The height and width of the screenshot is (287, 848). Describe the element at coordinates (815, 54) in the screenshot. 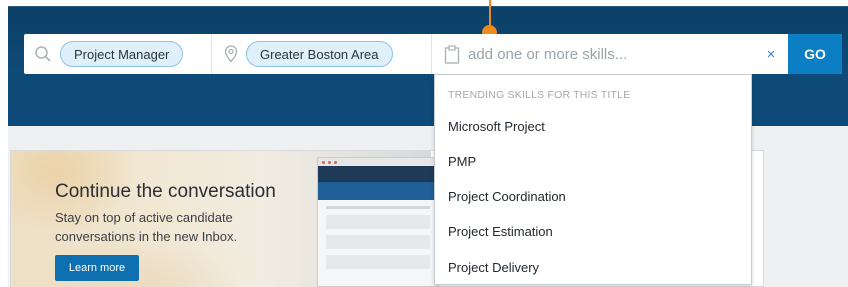

I see `go-button: GO` at that location.